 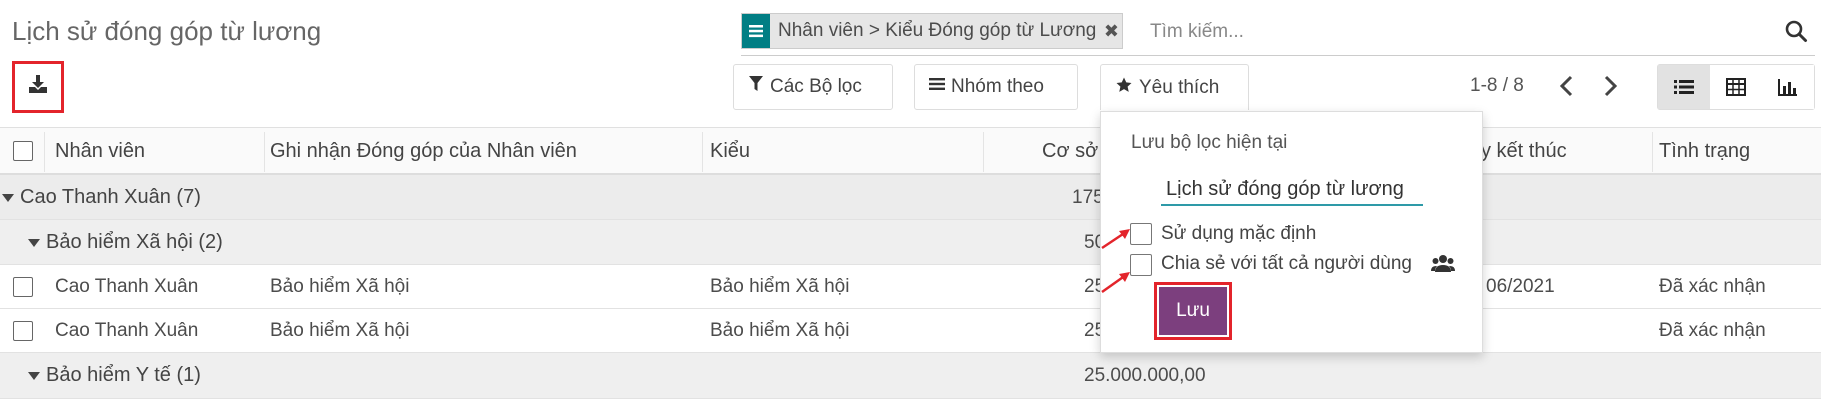 I want to click on group-row-employee: Cao Thanh Xuân (7) 175, so click(x=910, y=197).